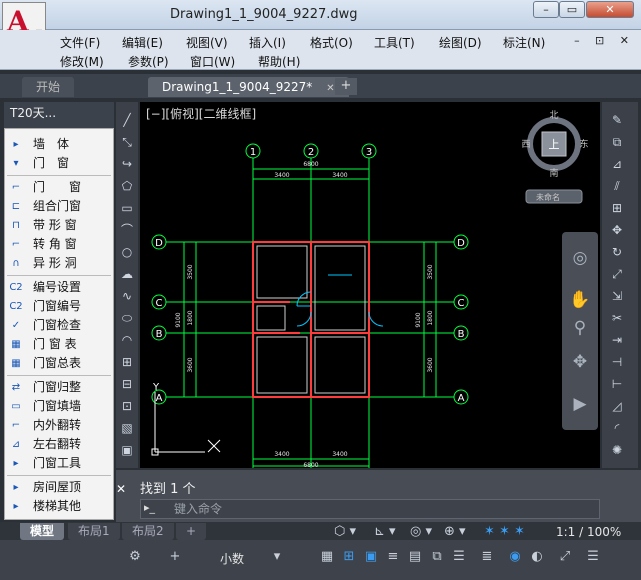 This screenshot has height=580, width=641. Describe the element at coordinates (572, 9) in the screenshot. I see `restore-button: ▭` at that location.